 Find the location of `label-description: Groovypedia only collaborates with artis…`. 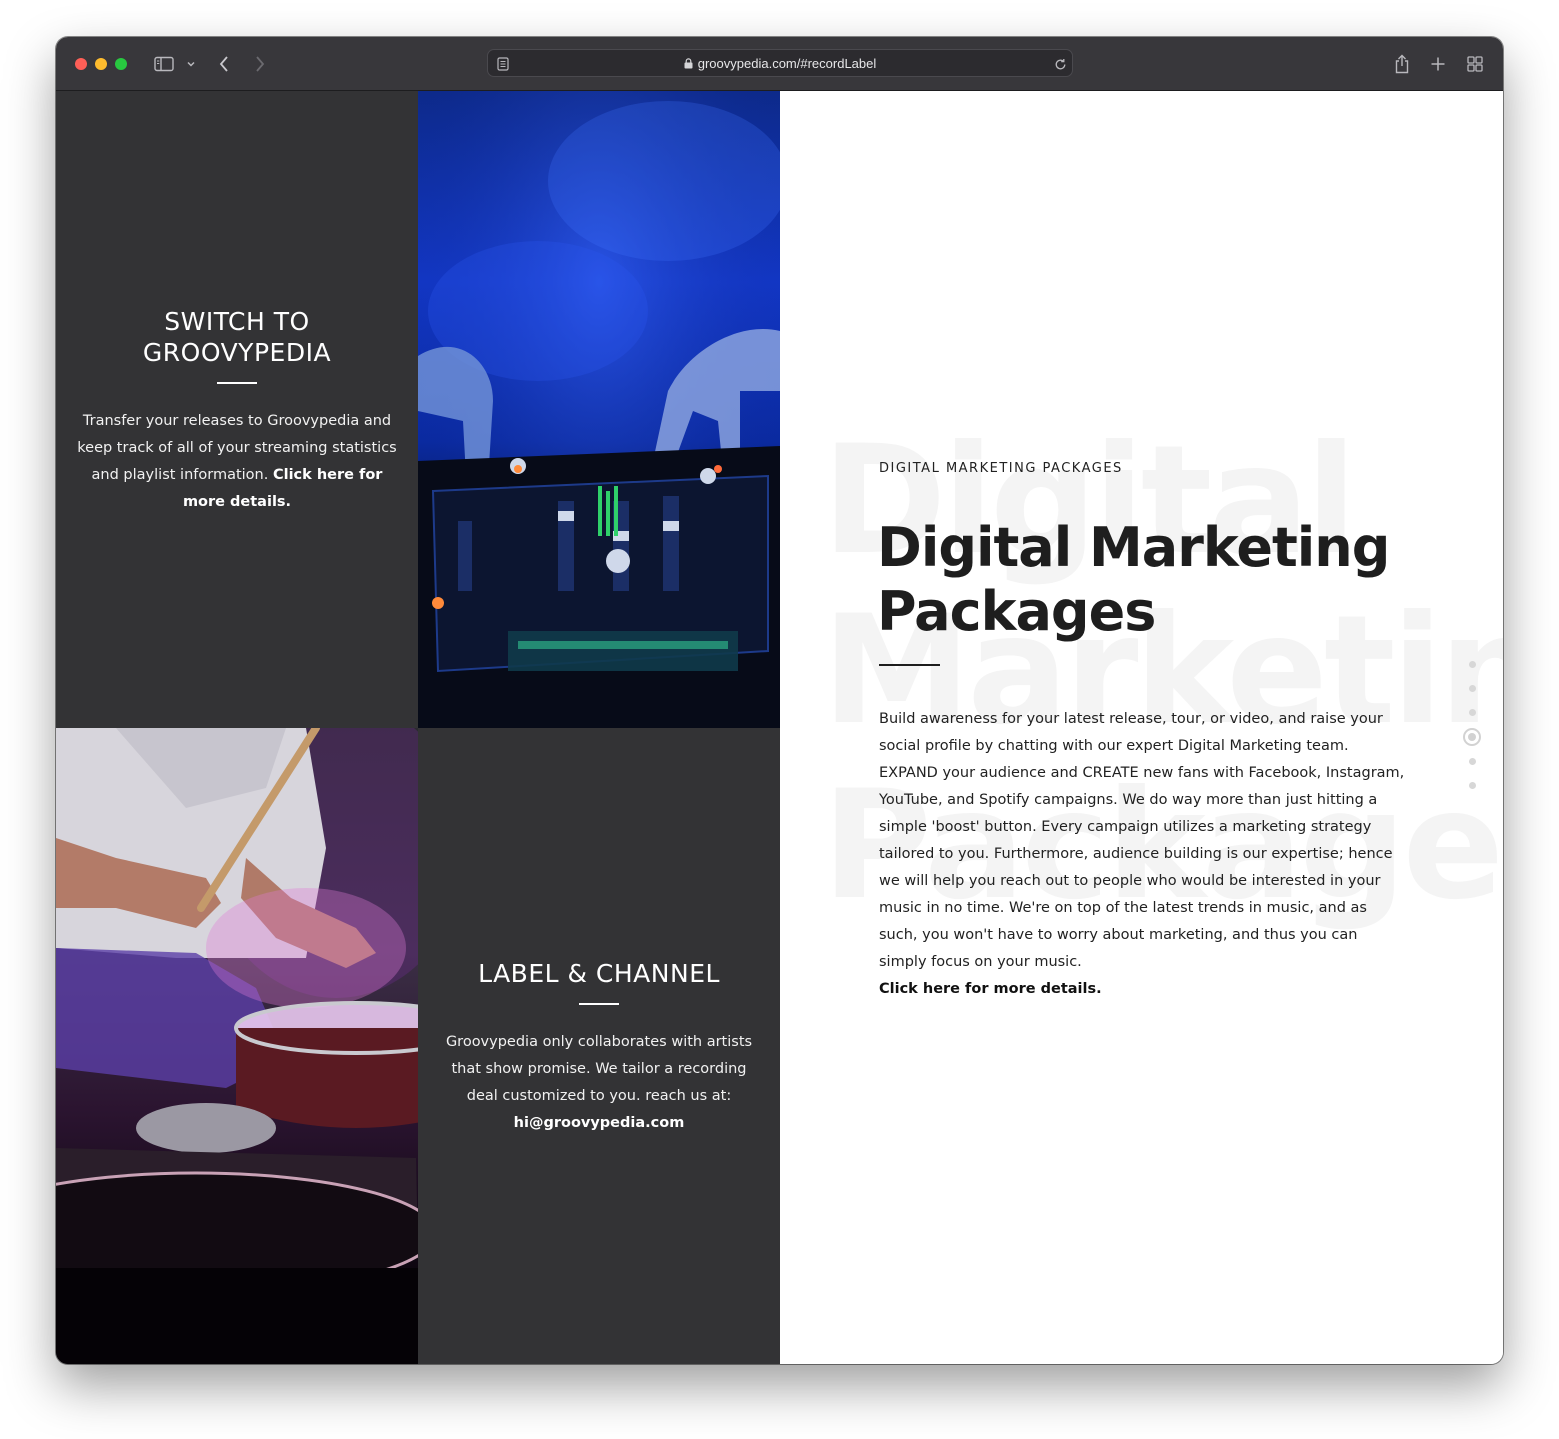

label-description: Groovypedia only collaborates with artis… is located at coordinates (599, 1069).